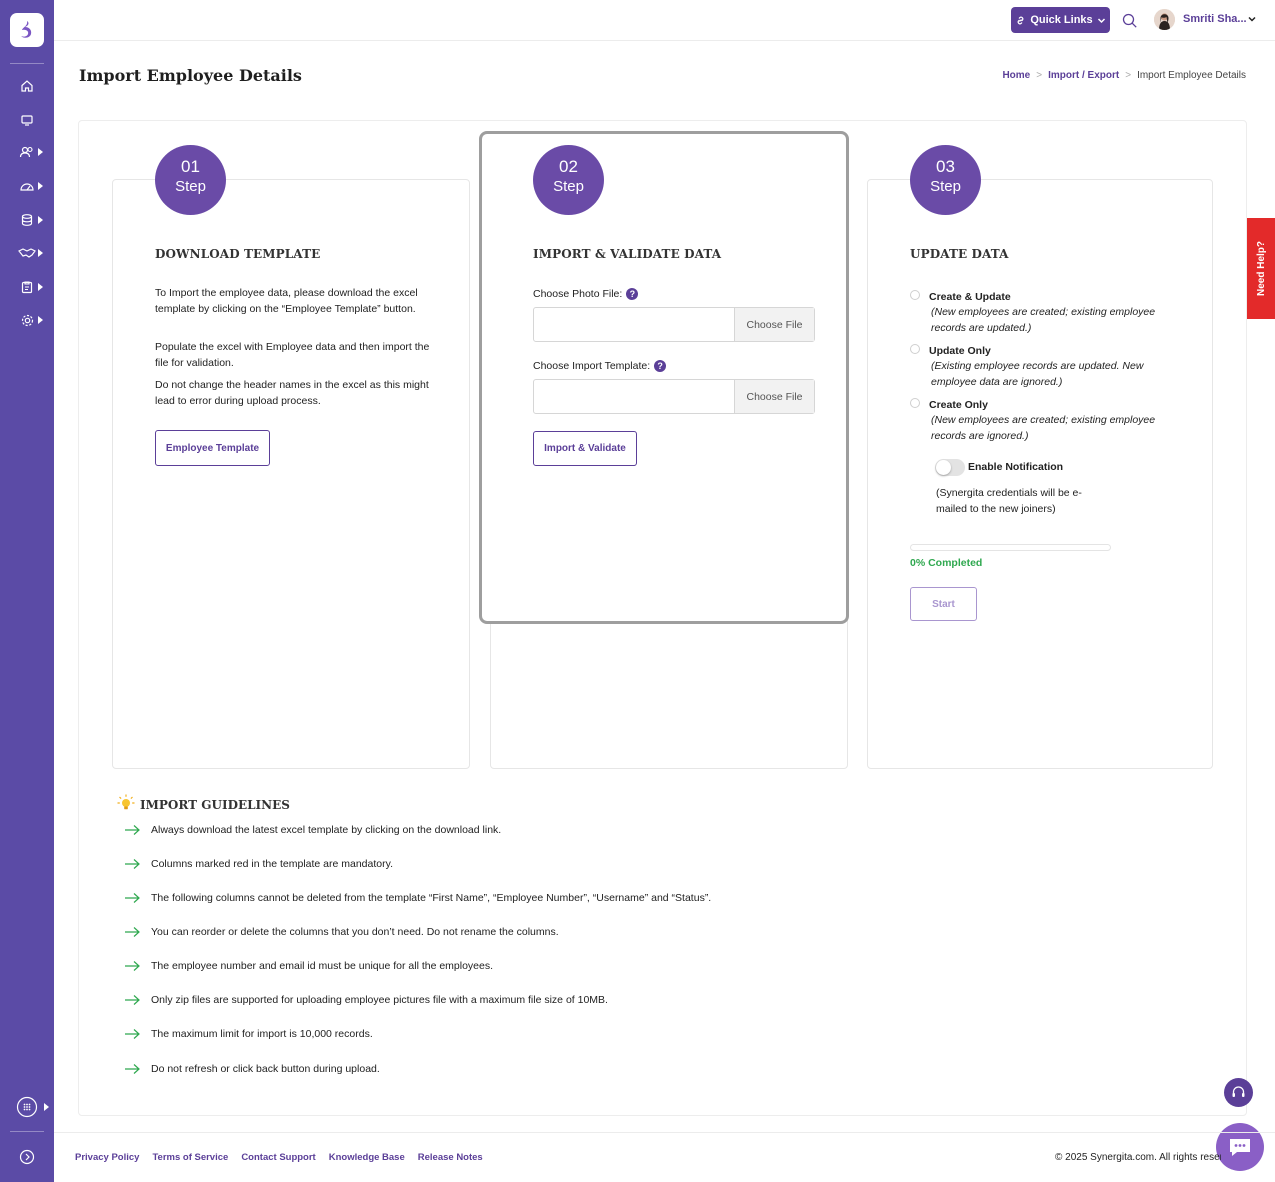  I want to click on photo-file-input: Choose File, so click(674, 324).